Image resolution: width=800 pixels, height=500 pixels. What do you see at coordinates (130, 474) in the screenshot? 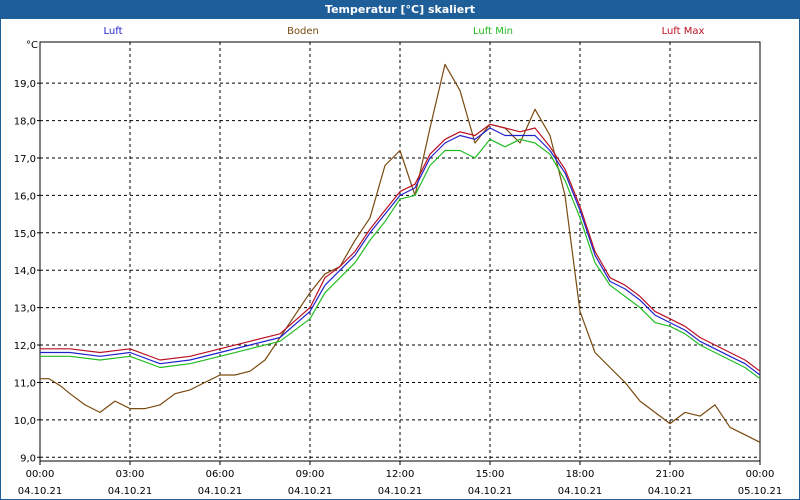
I see `x-tick-label-time: 03:00` at bounding box center [130, 474].